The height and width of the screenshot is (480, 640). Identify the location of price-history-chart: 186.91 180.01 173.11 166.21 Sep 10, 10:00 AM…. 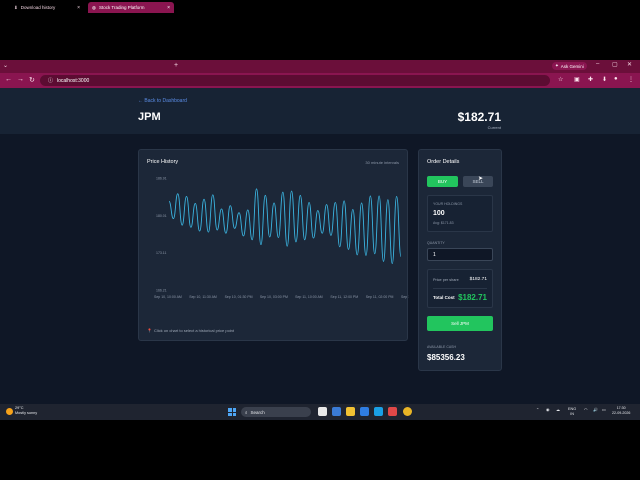
(274, 241).